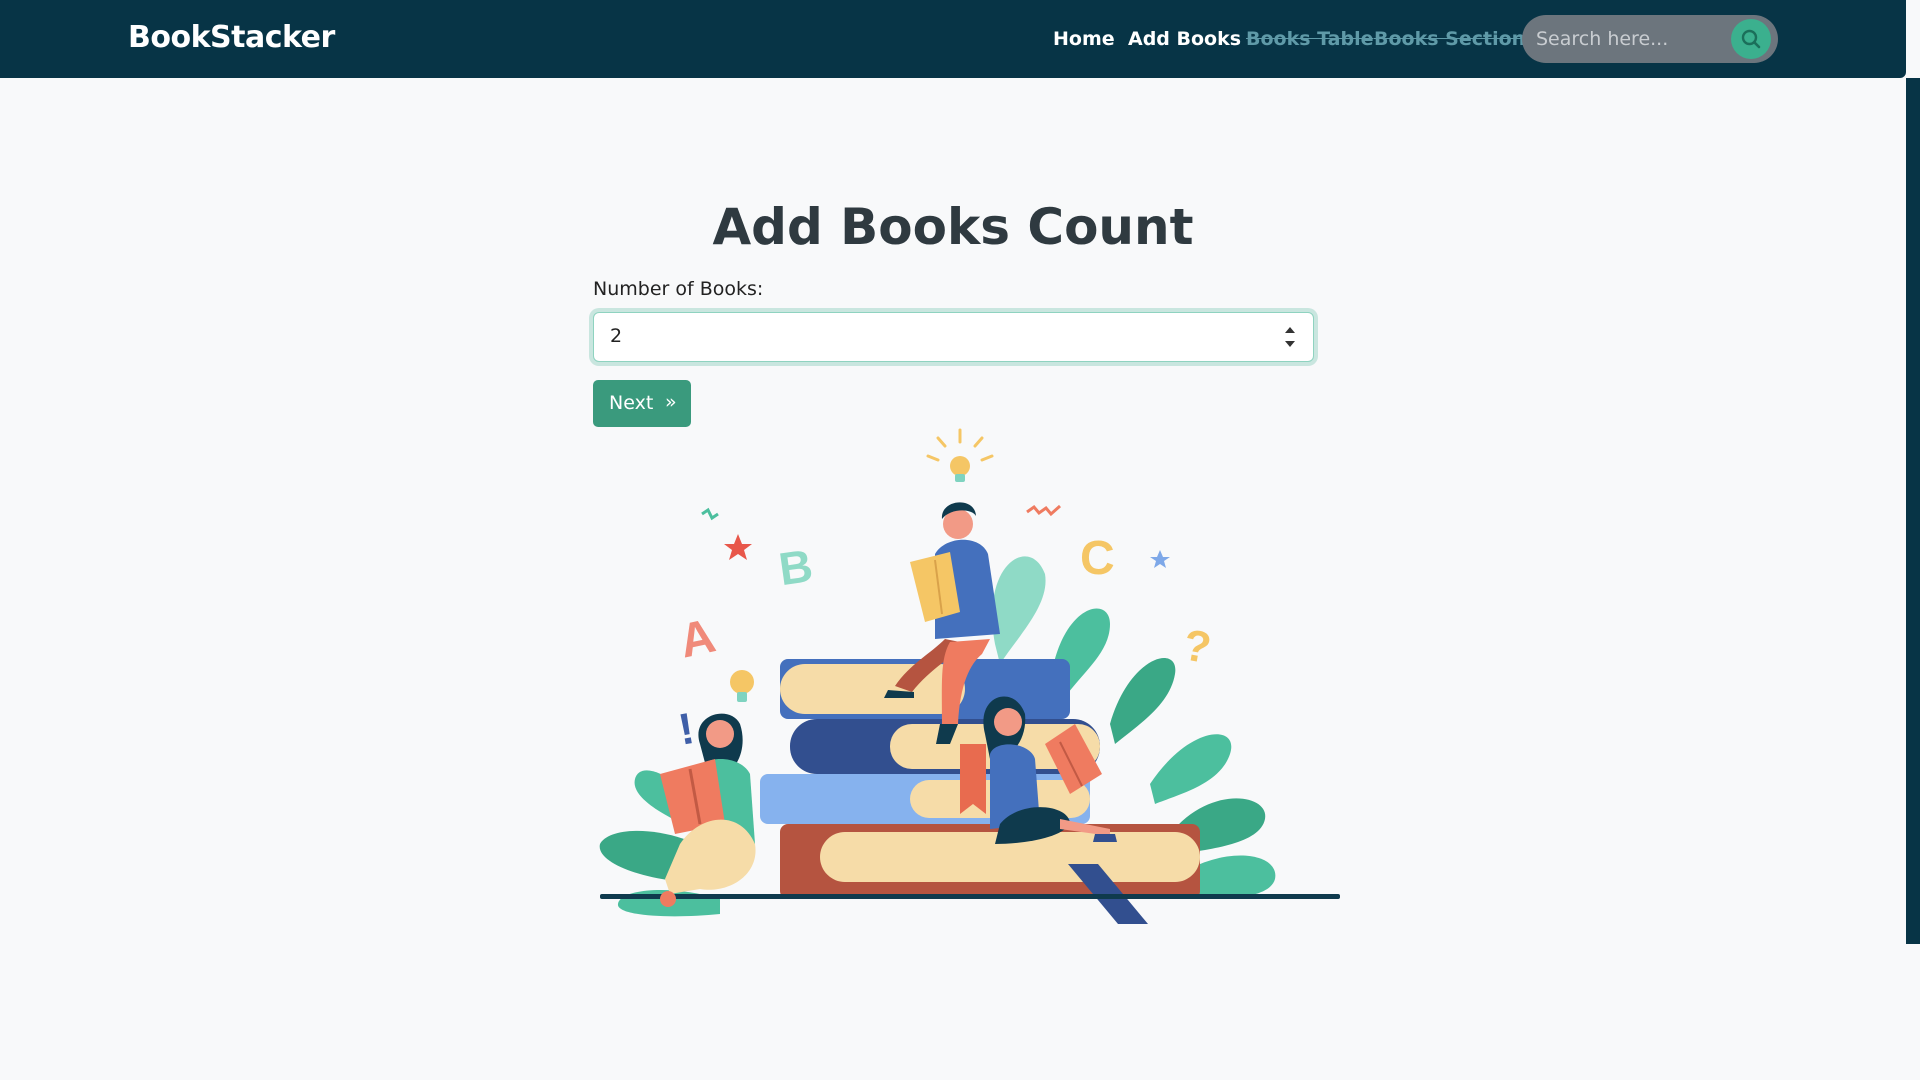 The width and height of the screenshot is (1920, 1080). Describe the element at coordinates (697, 638) in the screenshot. I see `letter-a: A` at that location.